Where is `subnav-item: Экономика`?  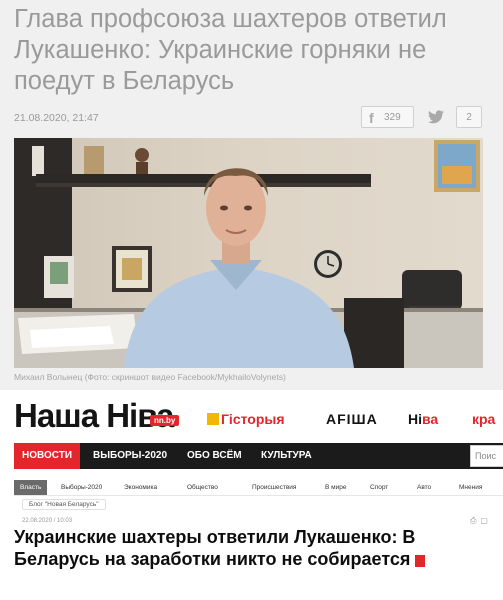 subnav-item: Экономика is located at coordinates (140, 487).